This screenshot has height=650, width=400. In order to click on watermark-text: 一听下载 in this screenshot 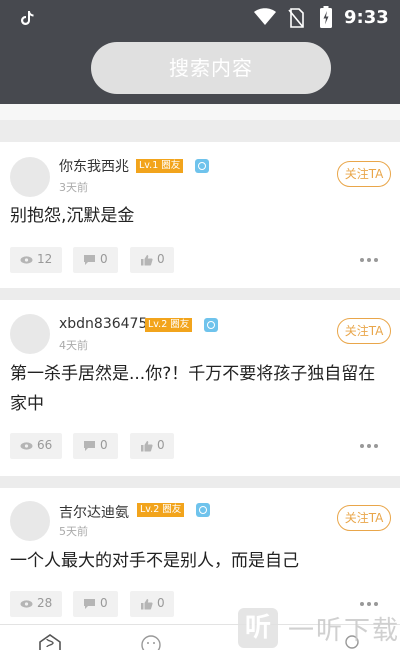, I will do `click(344, 631)`.